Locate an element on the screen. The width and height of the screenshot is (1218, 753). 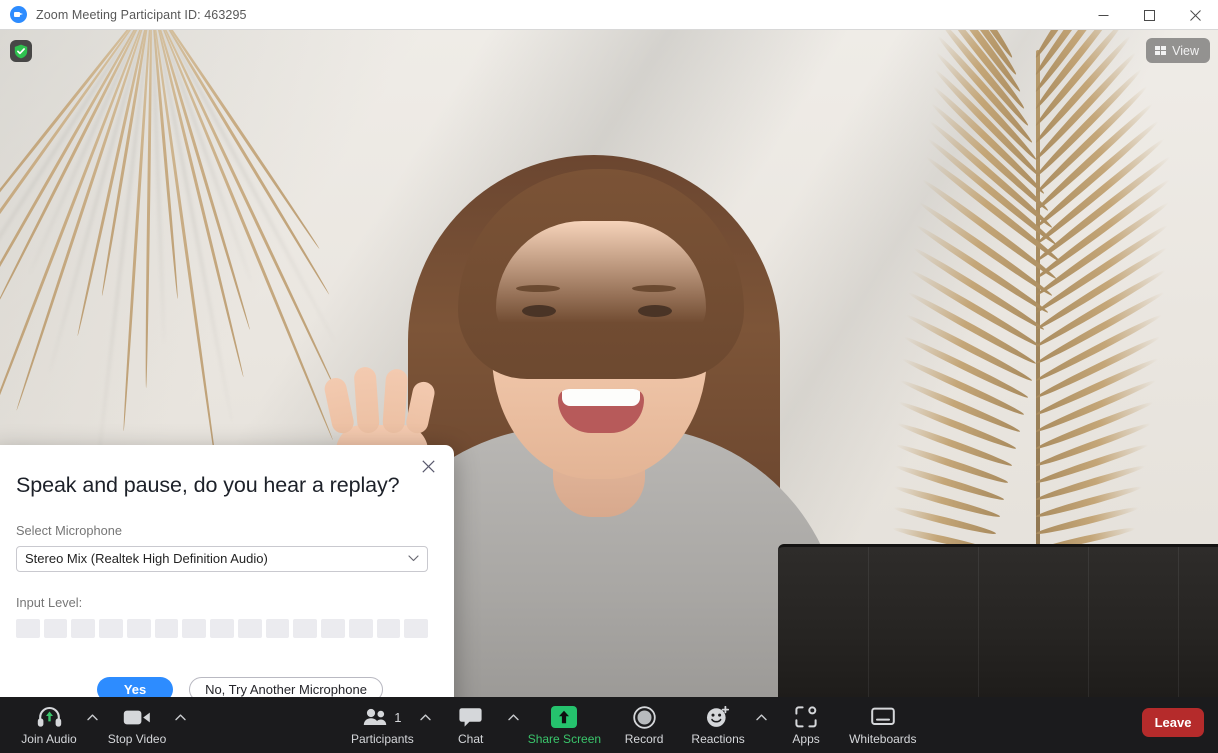
toolbar-item-label: Whiteboards is located at coordinates (883, 739).